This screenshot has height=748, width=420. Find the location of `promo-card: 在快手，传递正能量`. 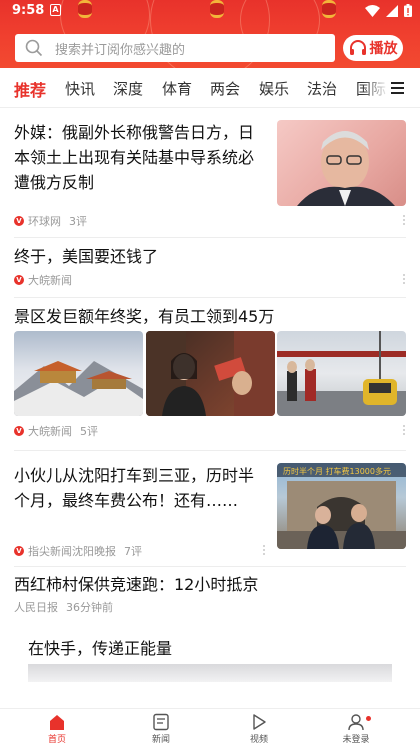

promo-card: 在快手，传递正能量 is located at coordinates (210, 666).